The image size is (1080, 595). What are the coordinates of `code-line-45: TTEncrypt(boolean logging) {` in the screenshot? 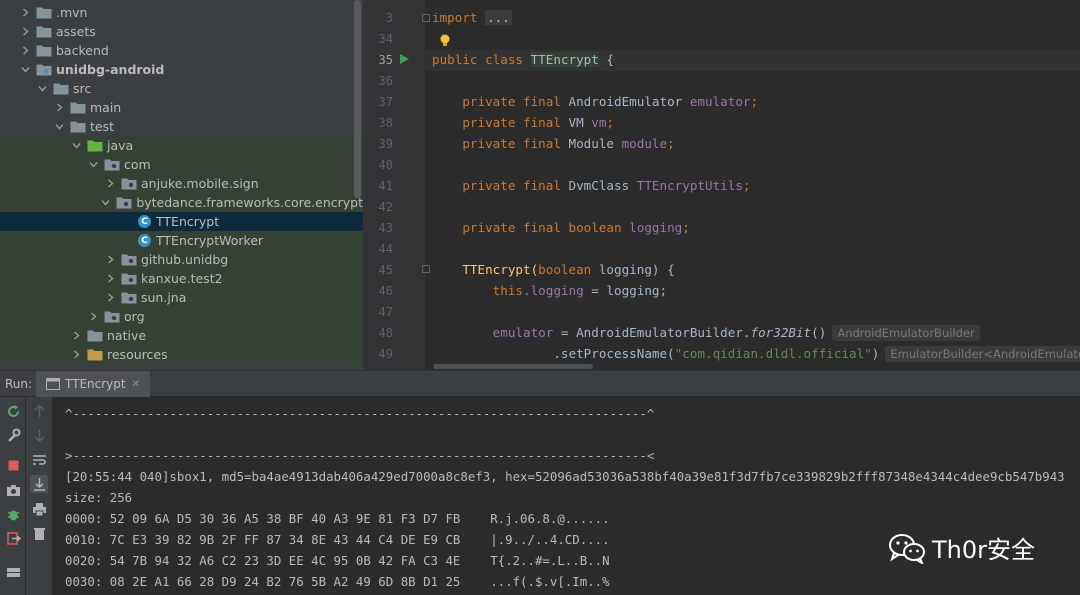 It's located at (568, 269).